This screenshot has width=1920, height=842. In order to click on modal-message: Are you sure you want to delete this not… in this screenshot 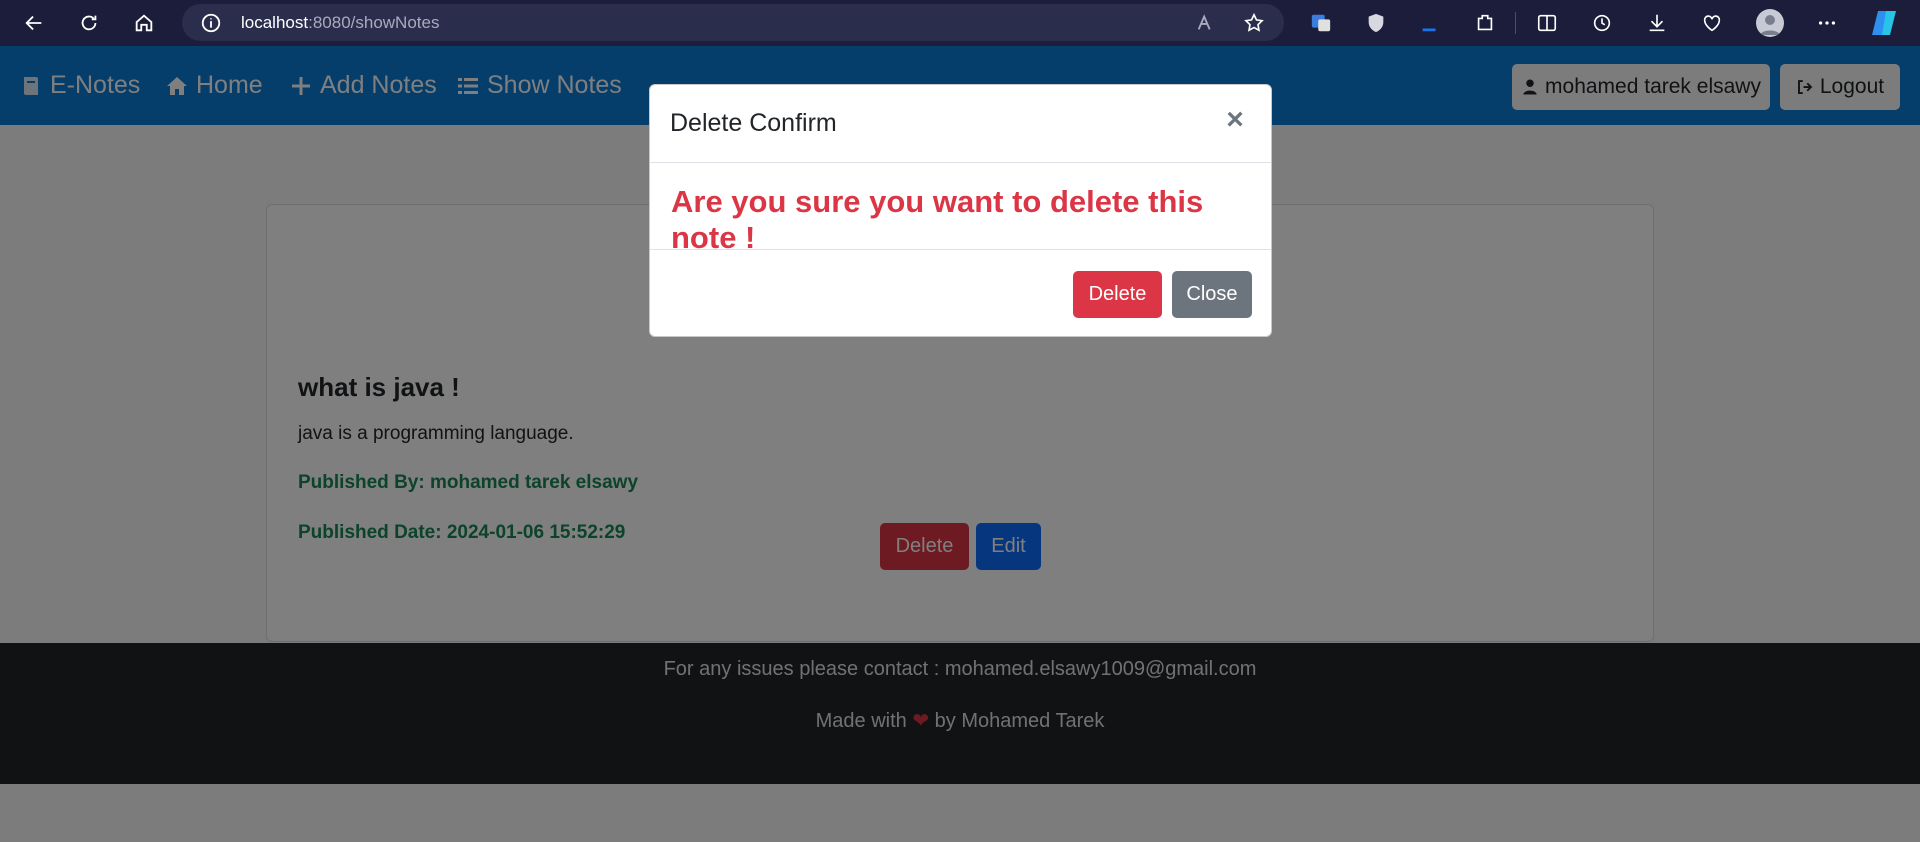, I will do `click(937, 219)`.